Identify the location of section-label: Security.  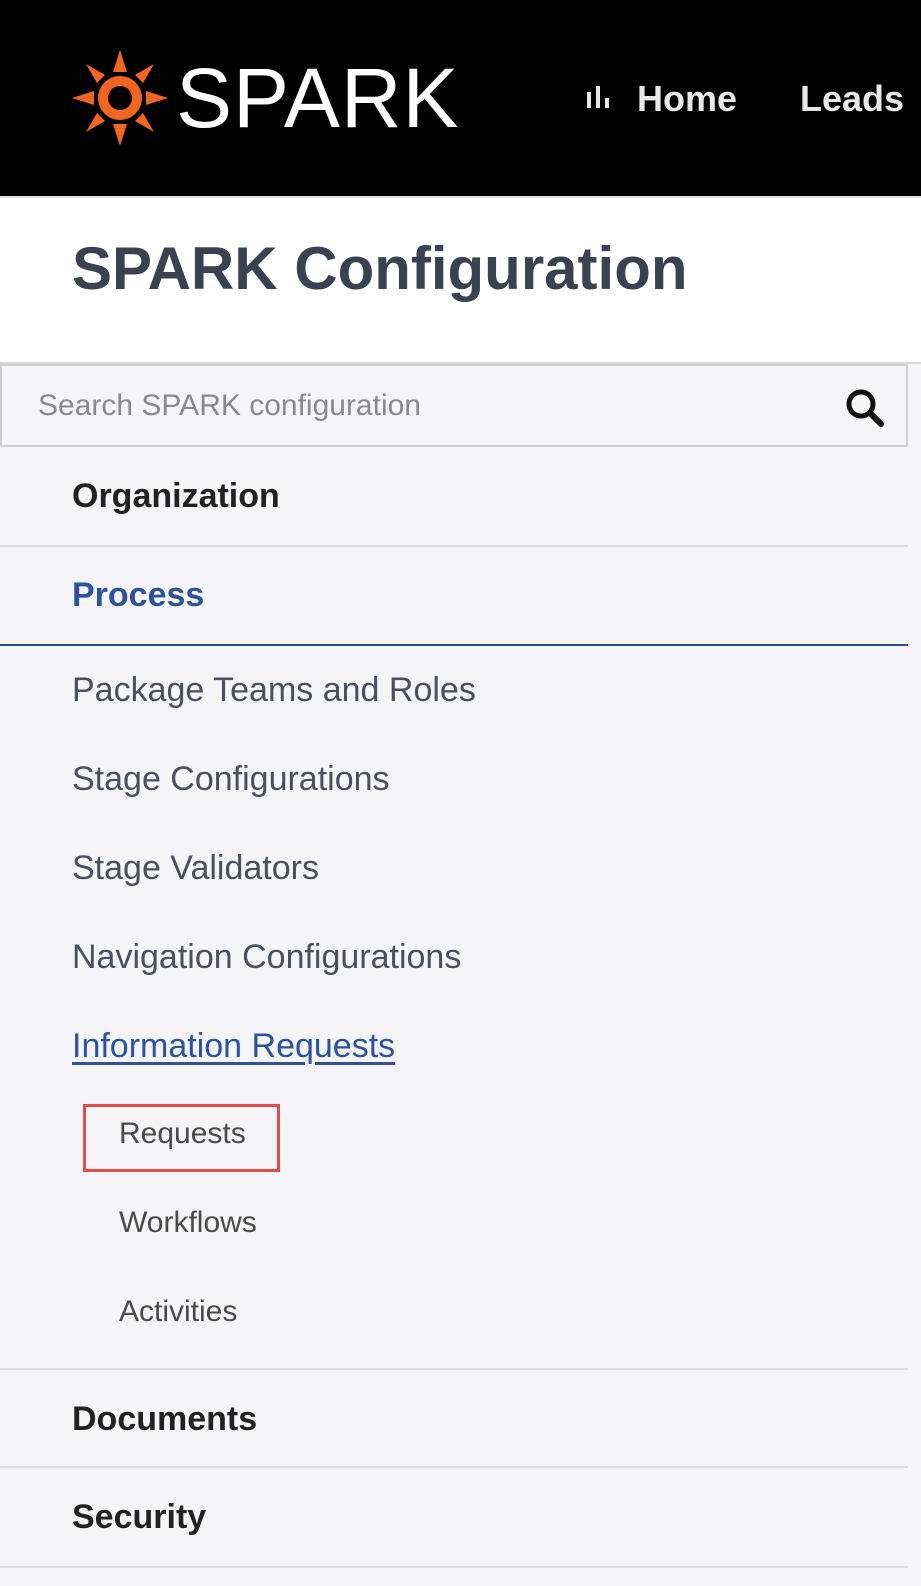
(139, 1517).